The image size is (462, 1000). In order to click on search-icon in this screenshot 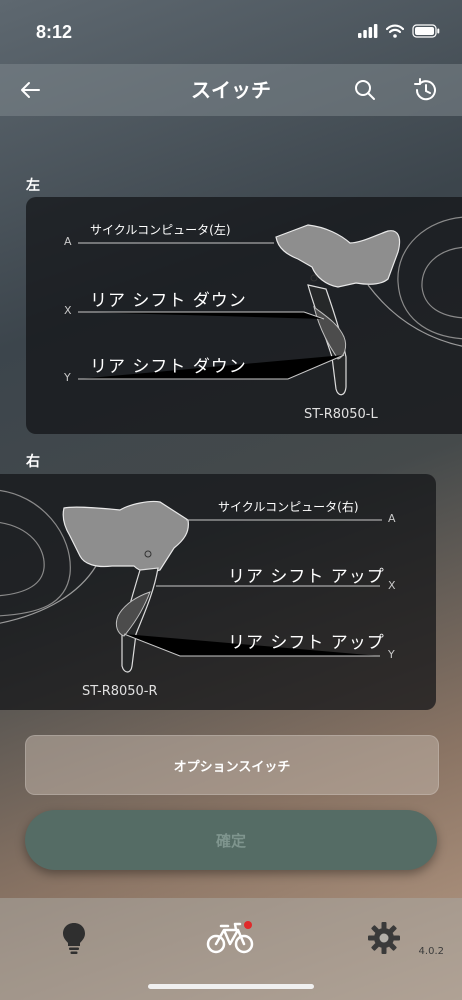, I will do `click(365, 90)`.